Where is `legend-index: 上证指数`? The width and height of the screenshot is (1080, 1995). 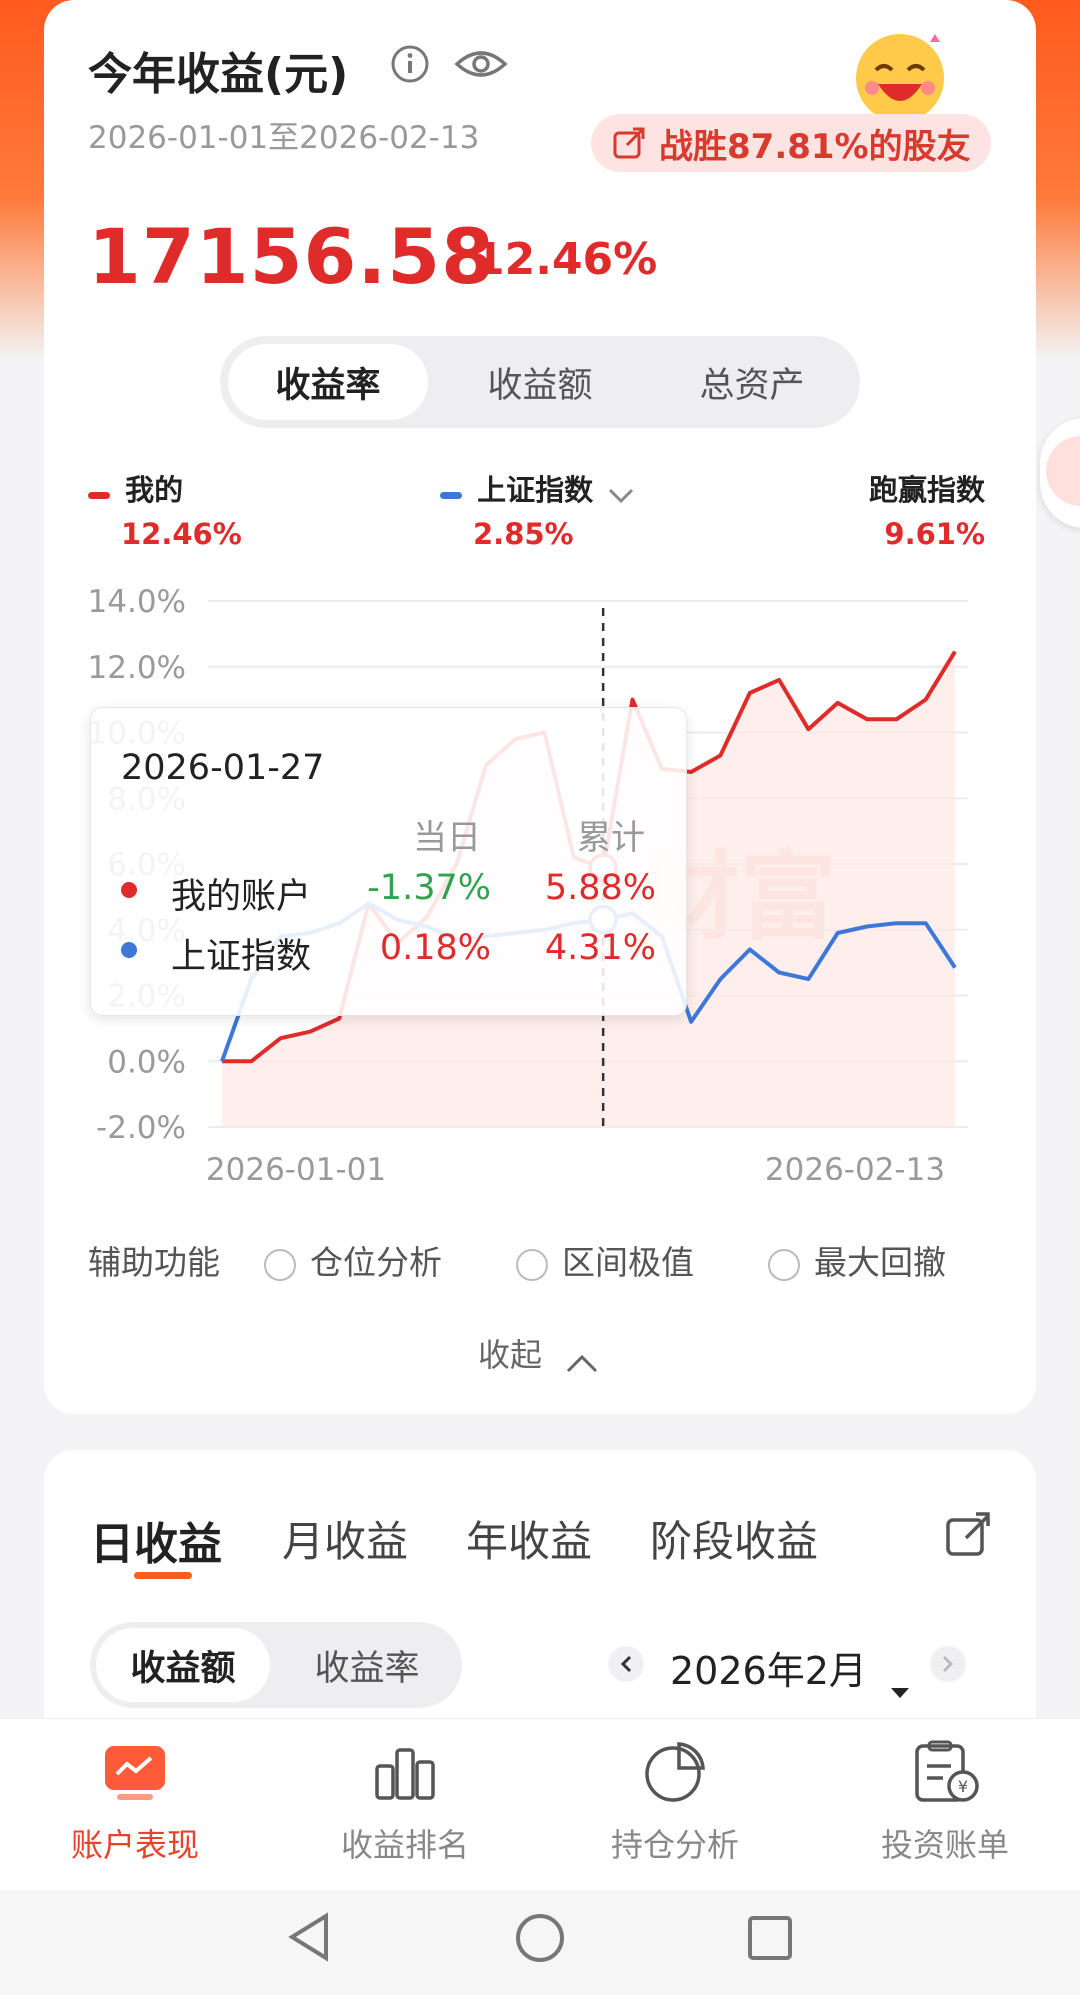 legend-index: 上证指数 is located at coordinates (538, 488).